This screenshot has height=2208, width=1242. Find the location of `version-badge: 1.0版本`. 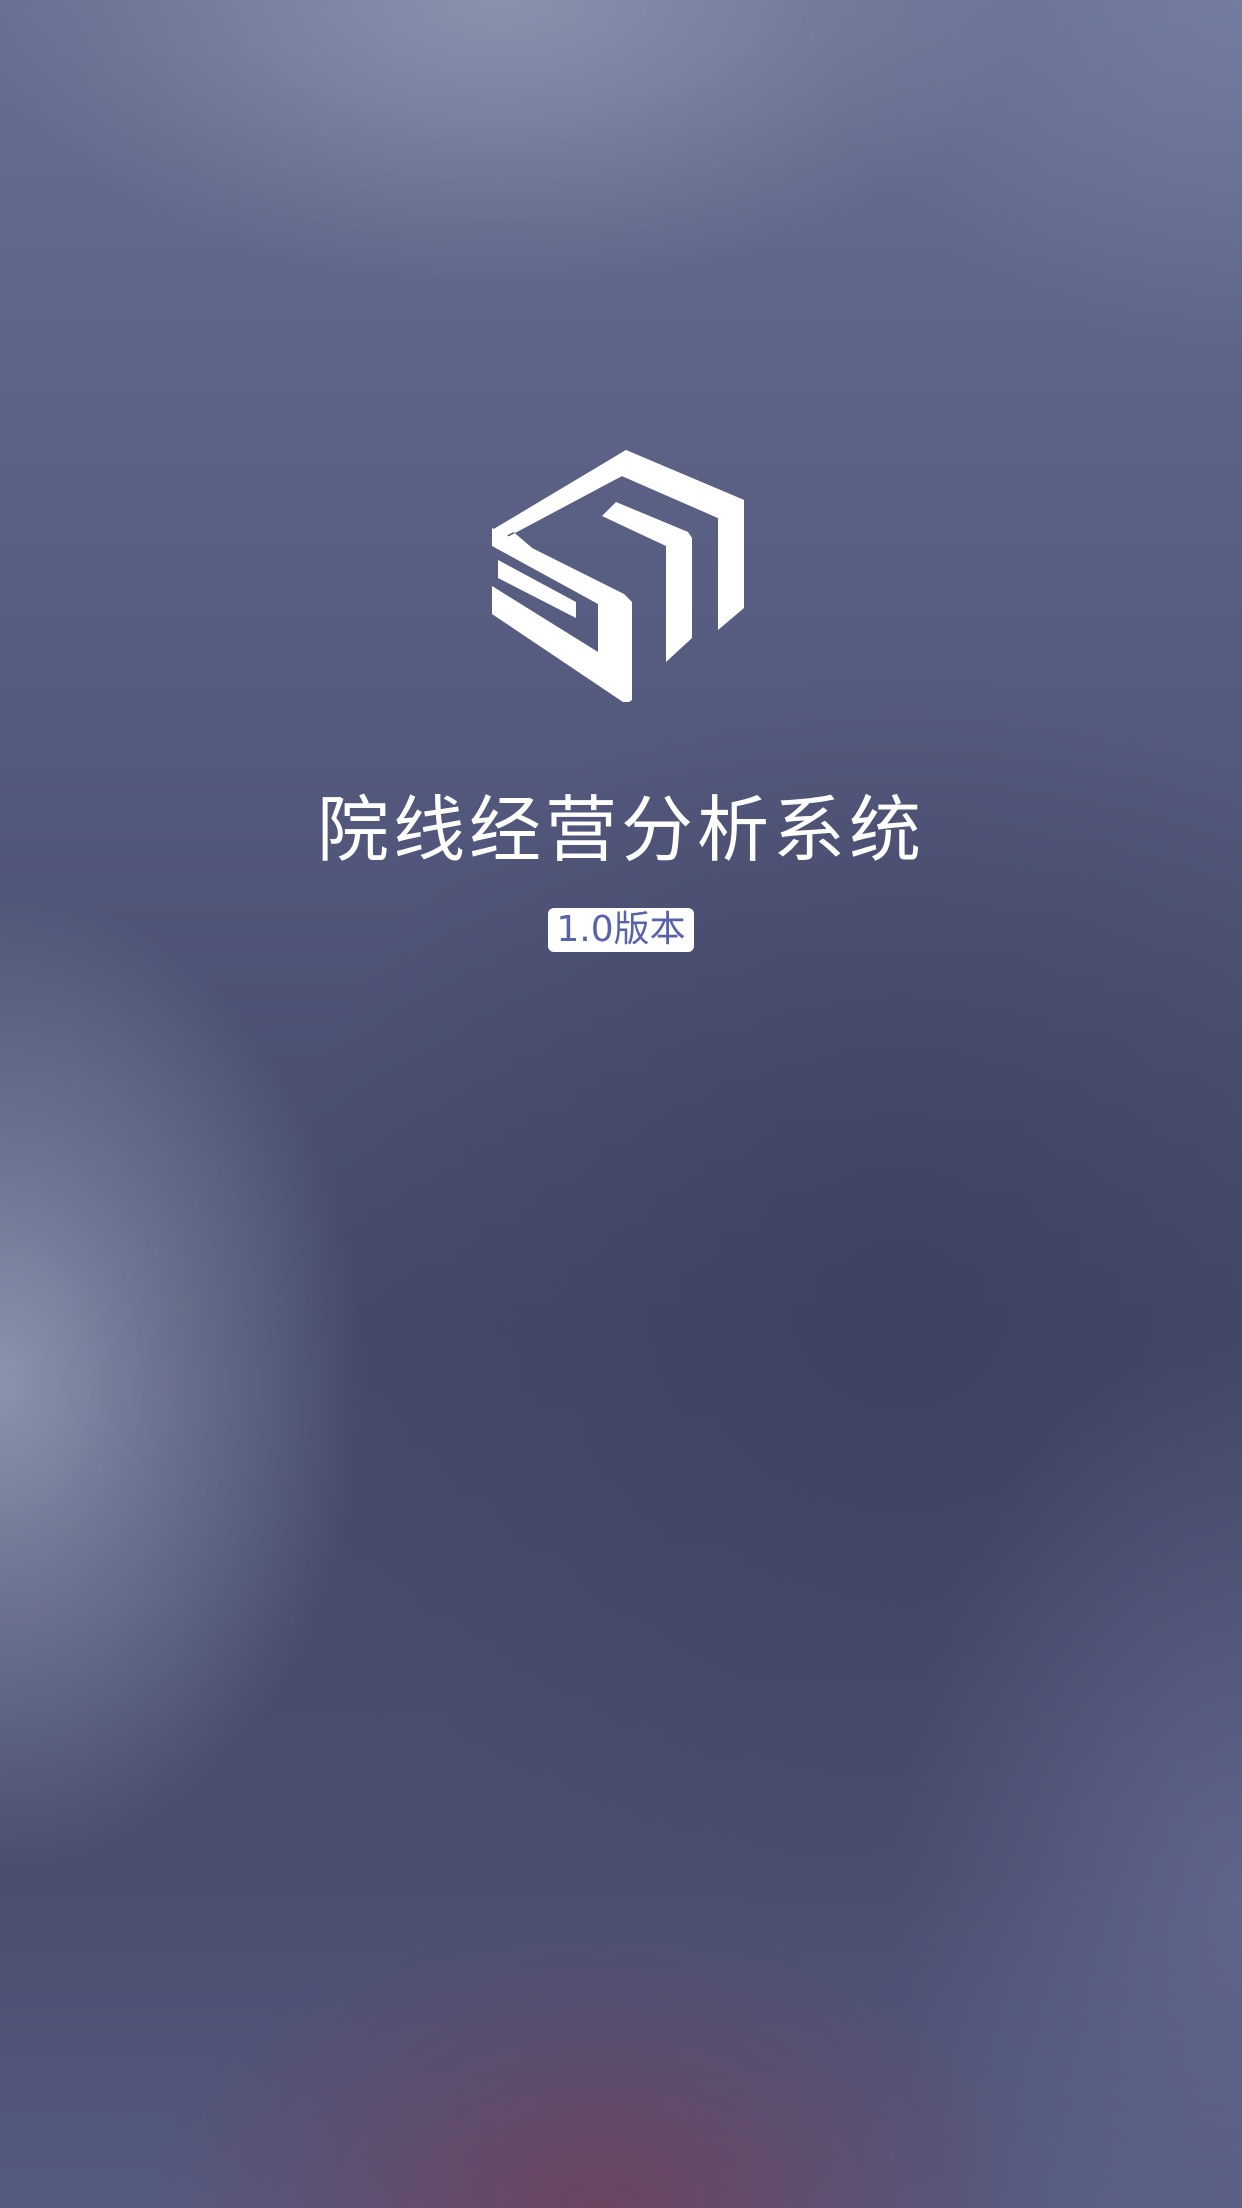

version-badge: 1.0版本 is located at coordinates (621, 930).